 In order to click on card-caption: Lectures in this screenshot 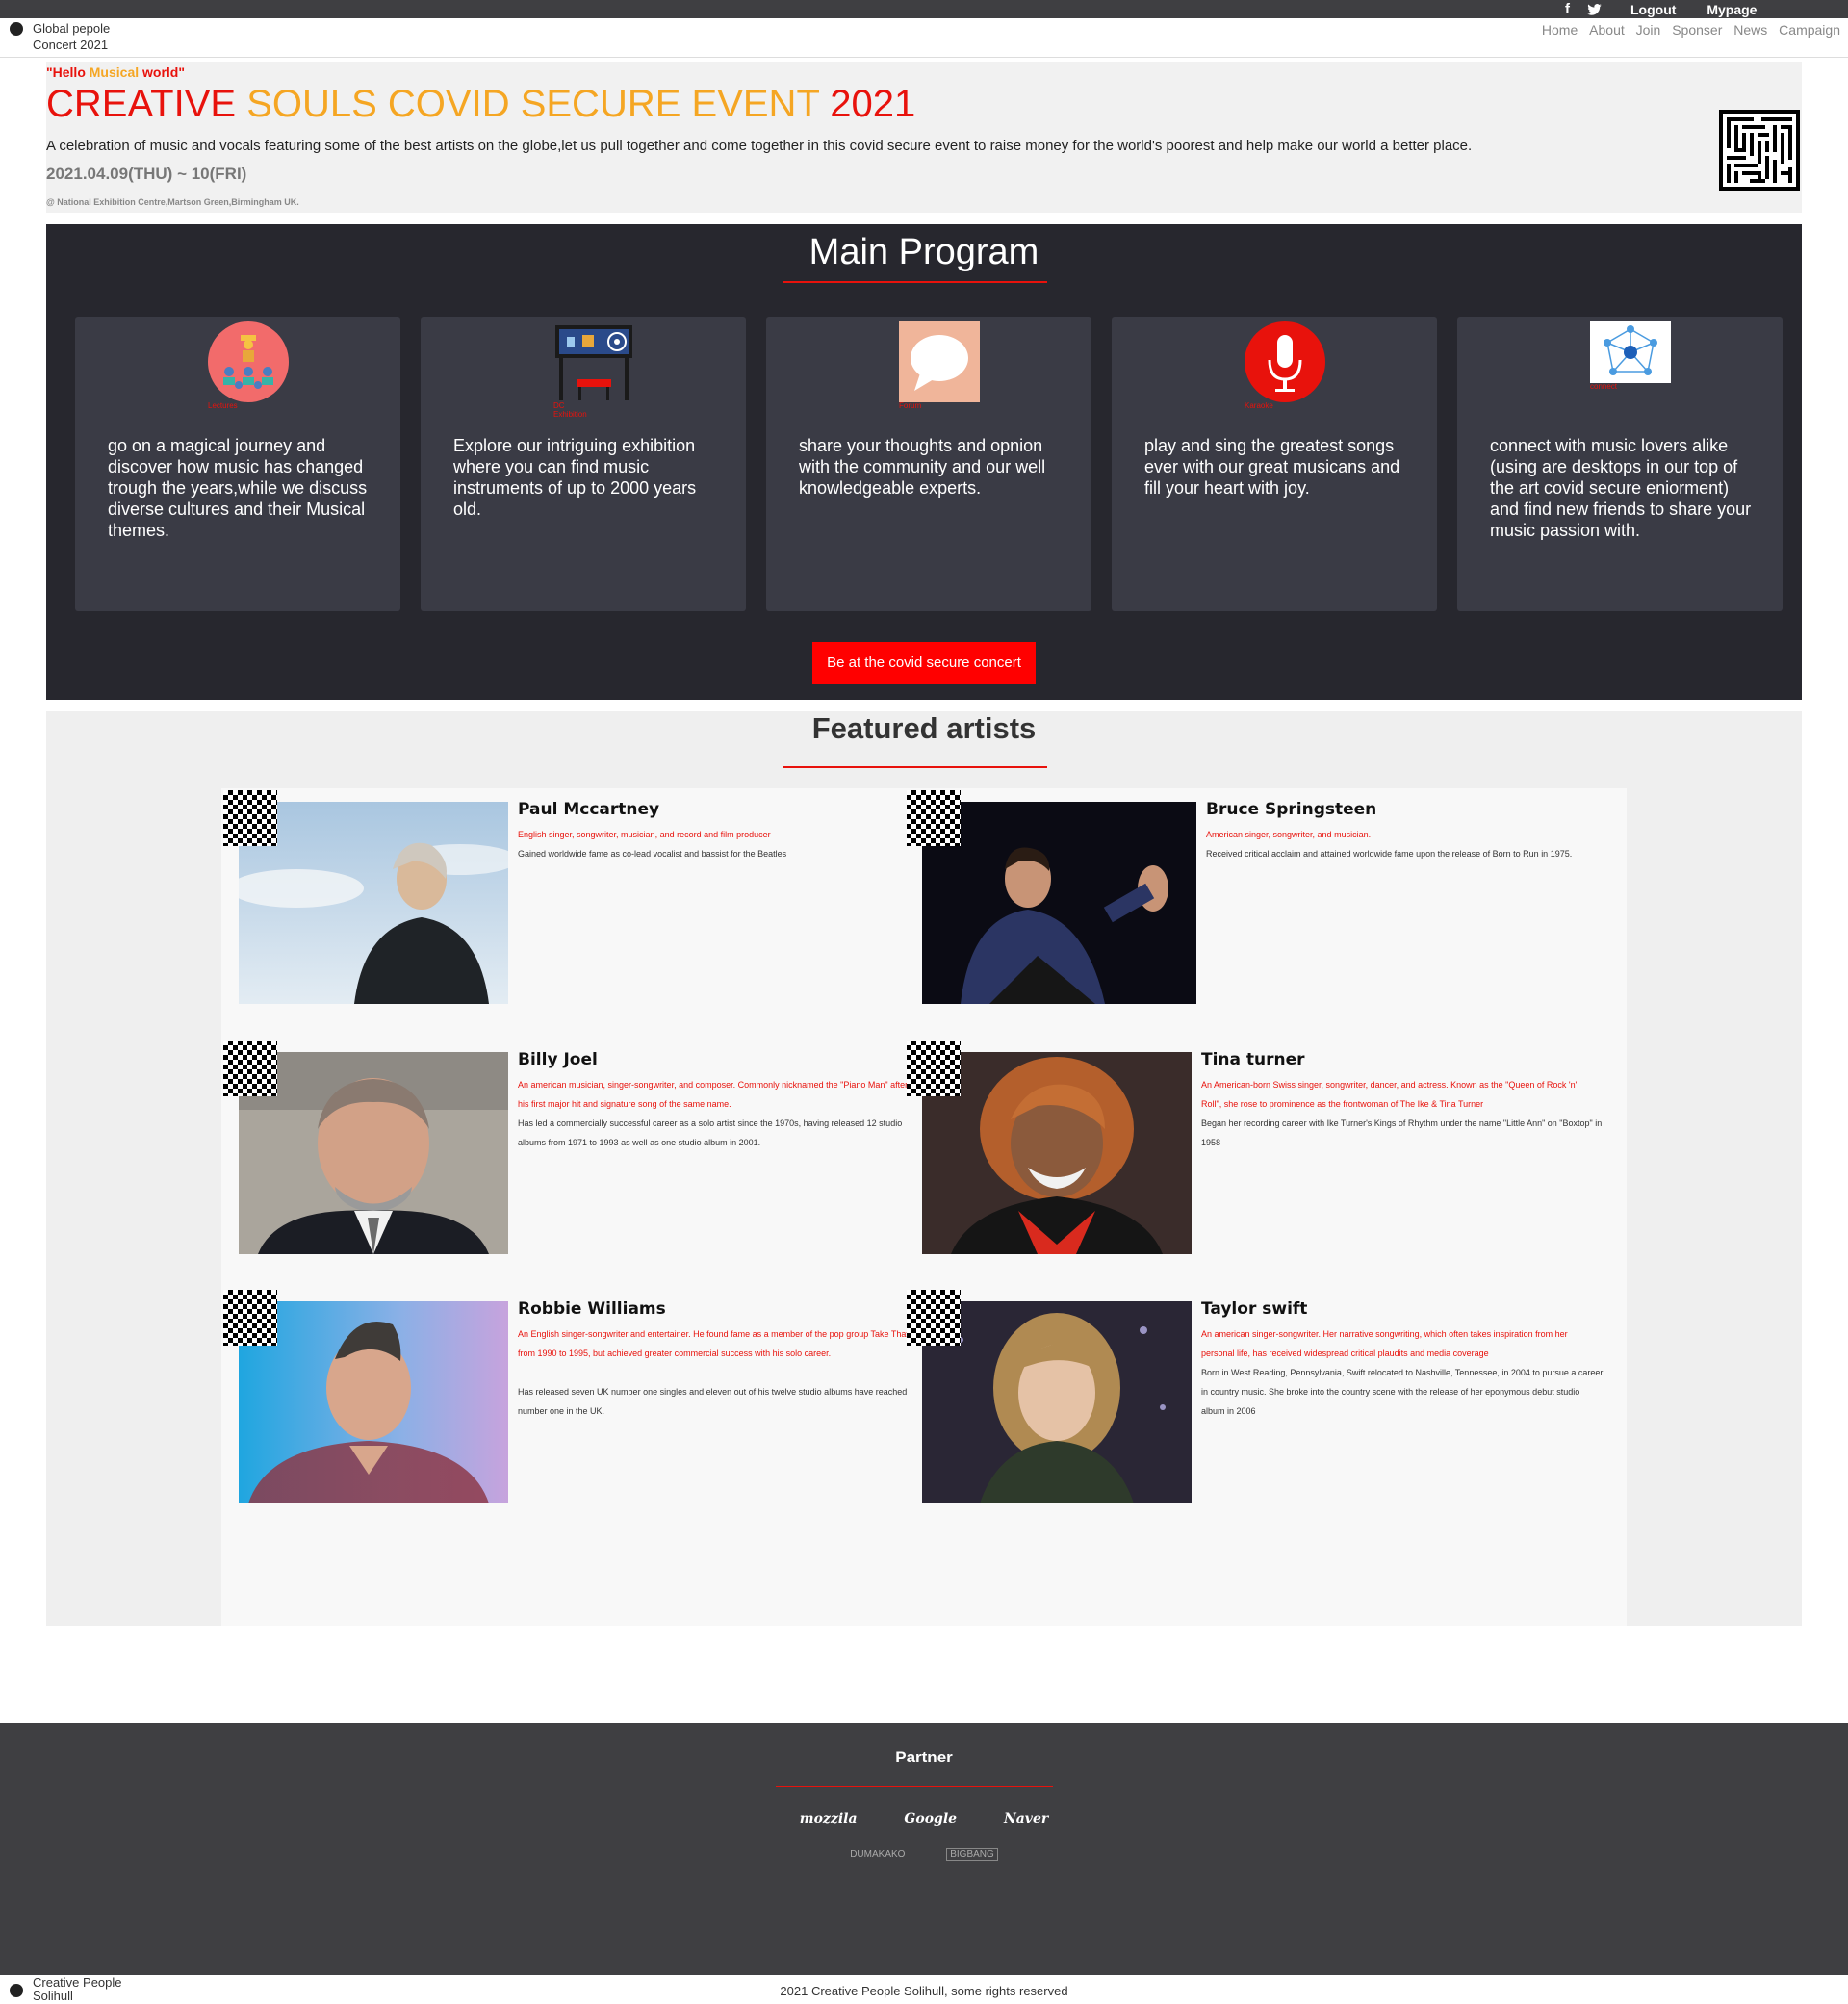, I will do `click(223, 405)`.